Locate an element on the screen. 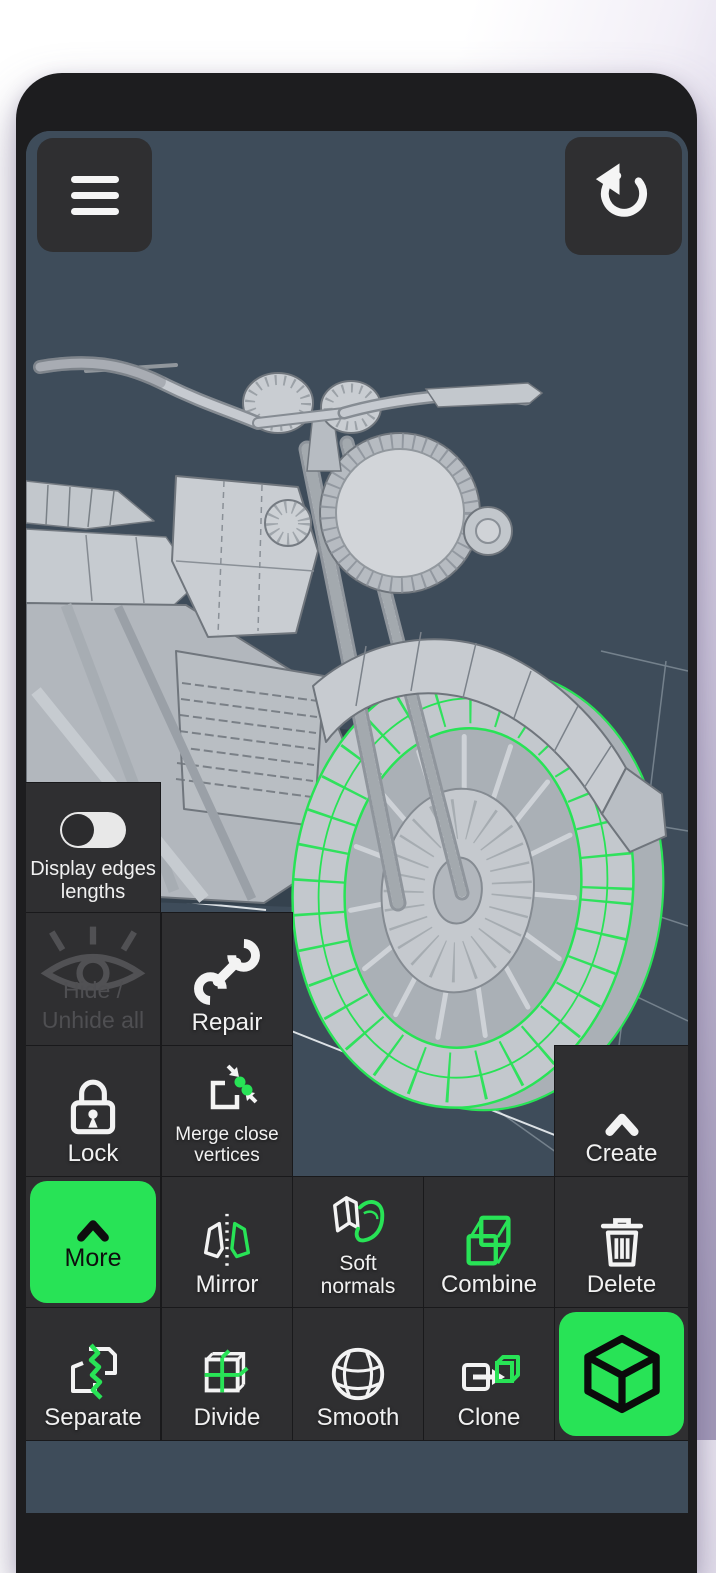 Image resolution: width=716 pixels, height=1573 pixels. tool-add-primitive-cell is located at coordinates (621, 1374).